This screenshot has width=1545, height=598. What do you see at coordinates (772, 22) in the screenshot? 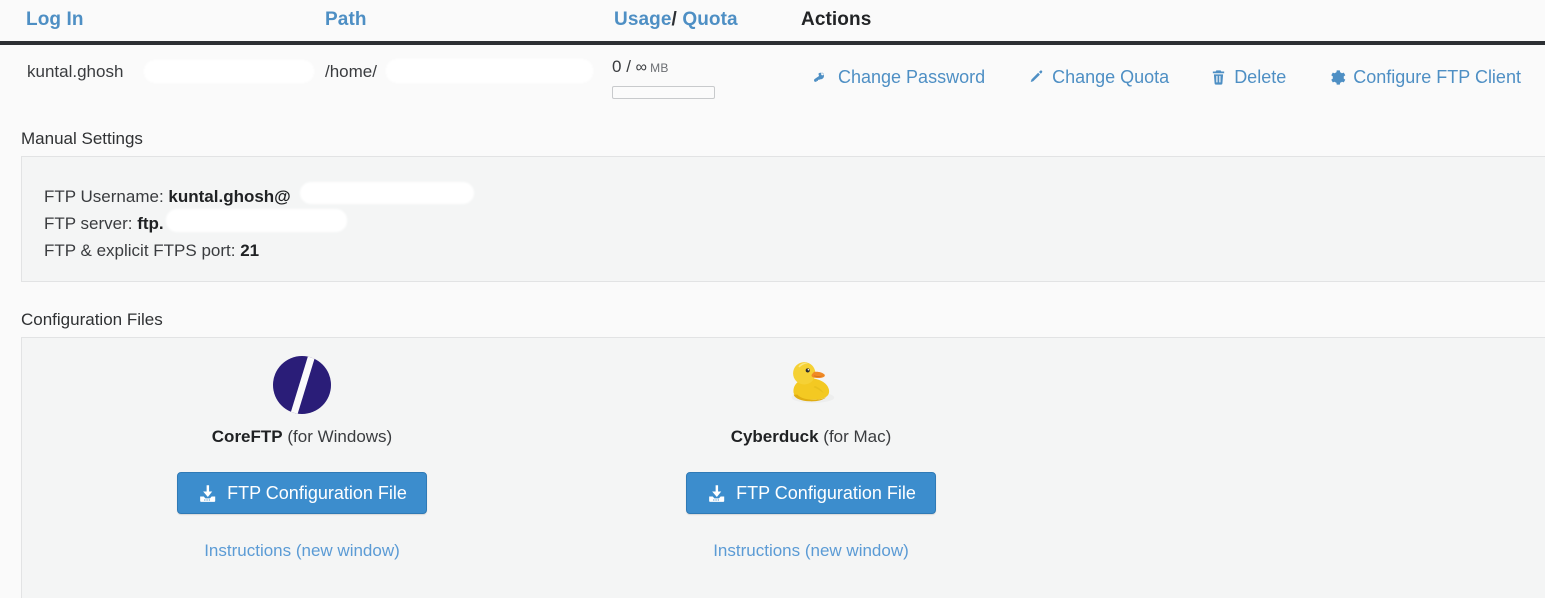
I see `table-header-row: Log In Path Usage/ Quota Actions` at bounding box center [772, 22].